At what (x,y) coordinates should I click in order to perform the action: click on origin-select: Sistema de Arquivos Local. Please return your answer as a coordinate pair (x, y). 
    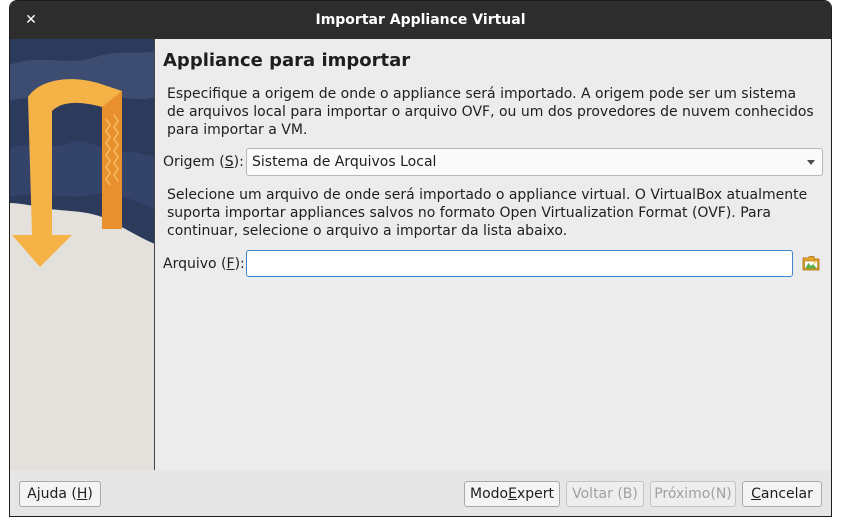
    Looking at the image, I should click on (534, 162).